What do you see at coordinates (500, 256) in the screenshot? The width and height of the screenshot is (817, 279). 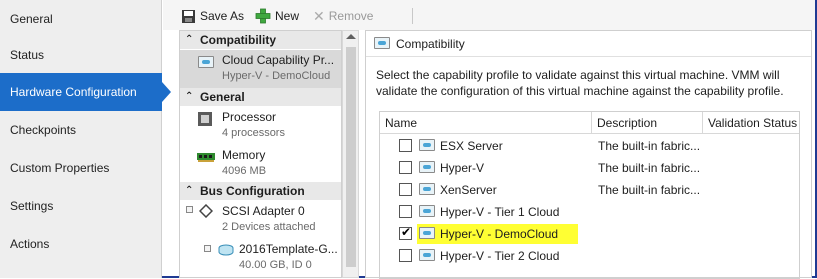 I see `profile-name: Hyper-V - Tier 2 Cloud` at bounding box center [500, 256].